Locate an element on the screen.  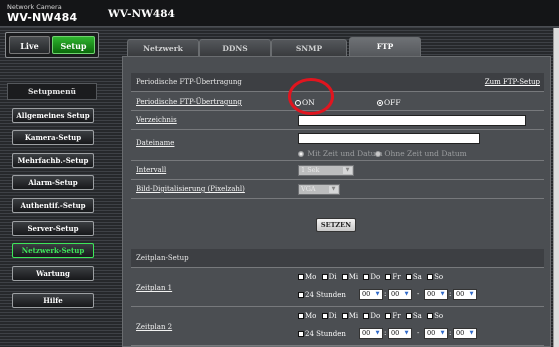
tab-ftp: FTP is located at coordinates (385, 46).